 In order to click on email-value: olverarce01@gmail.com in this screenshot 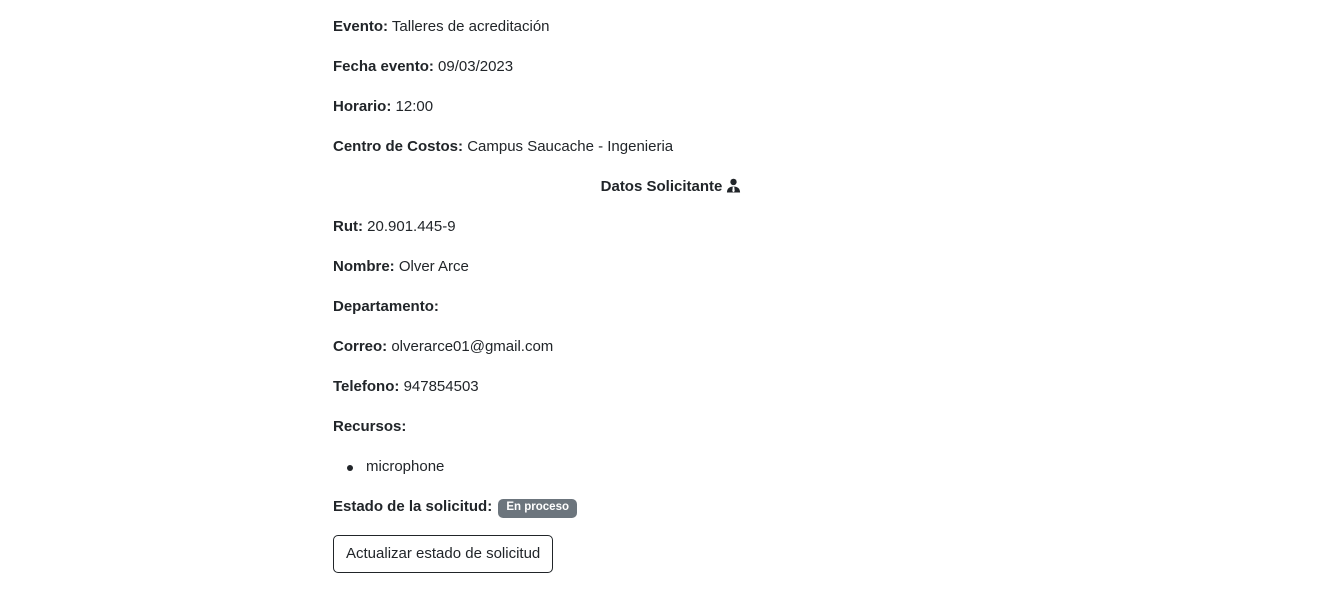, I will do `click(472, 346)`.